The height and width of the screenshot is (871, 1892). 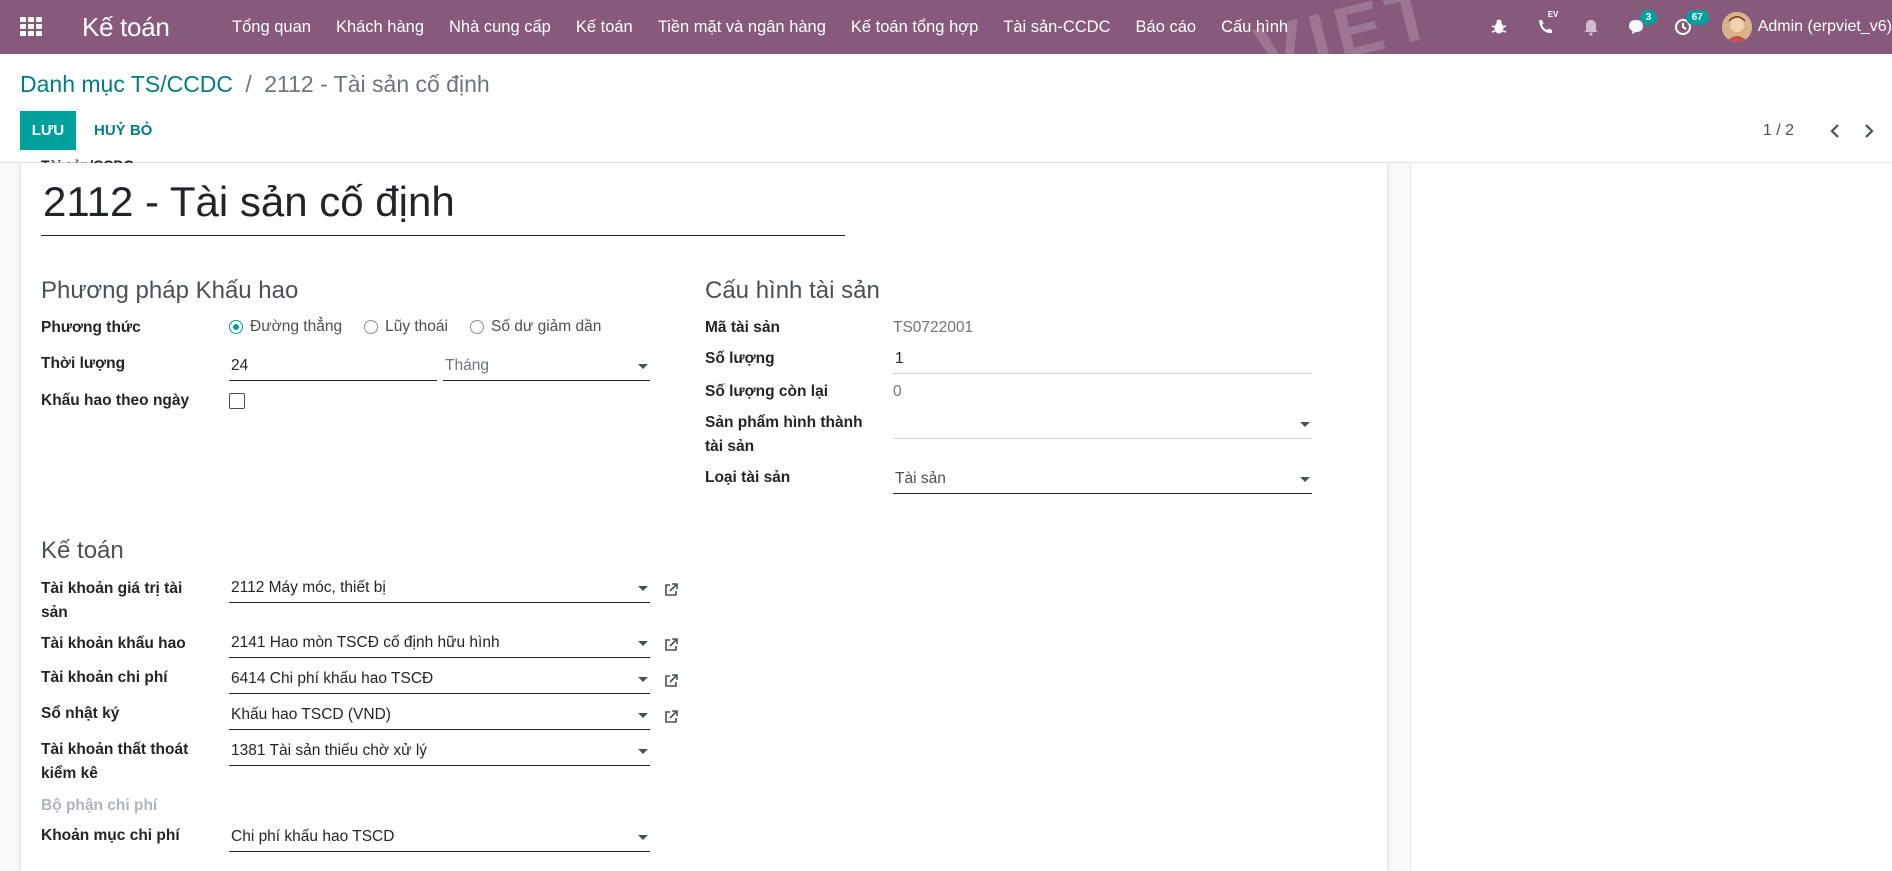 I want to click on cost-center-label: Bộ phận chi phí, so click(x=99, y=805).